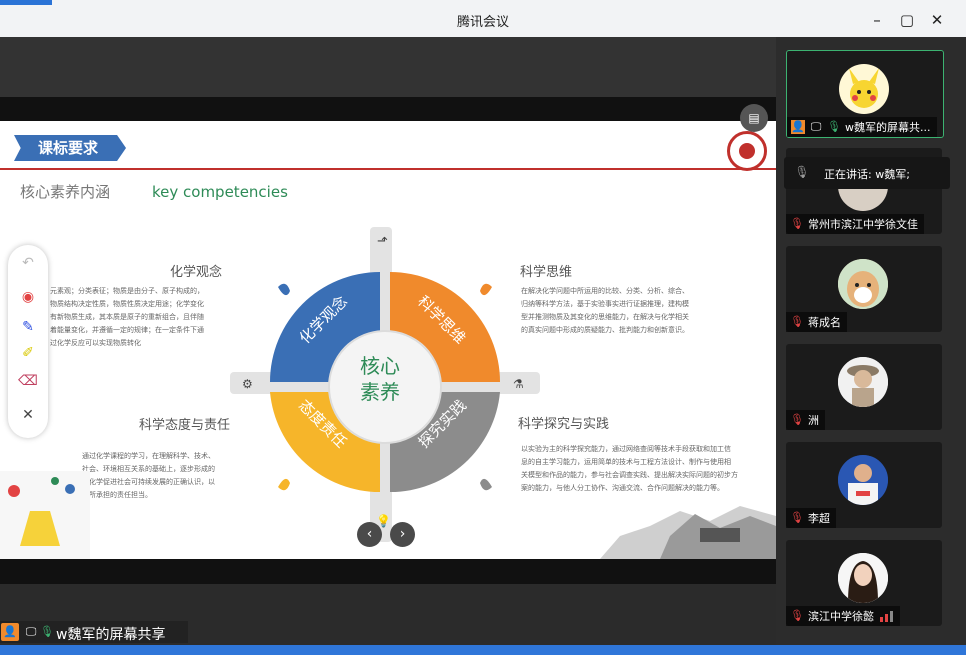 The width and height of the screenshot is (966, 655). I want to click on section-title-chem-concept: 化学观念, so click(196, 272).